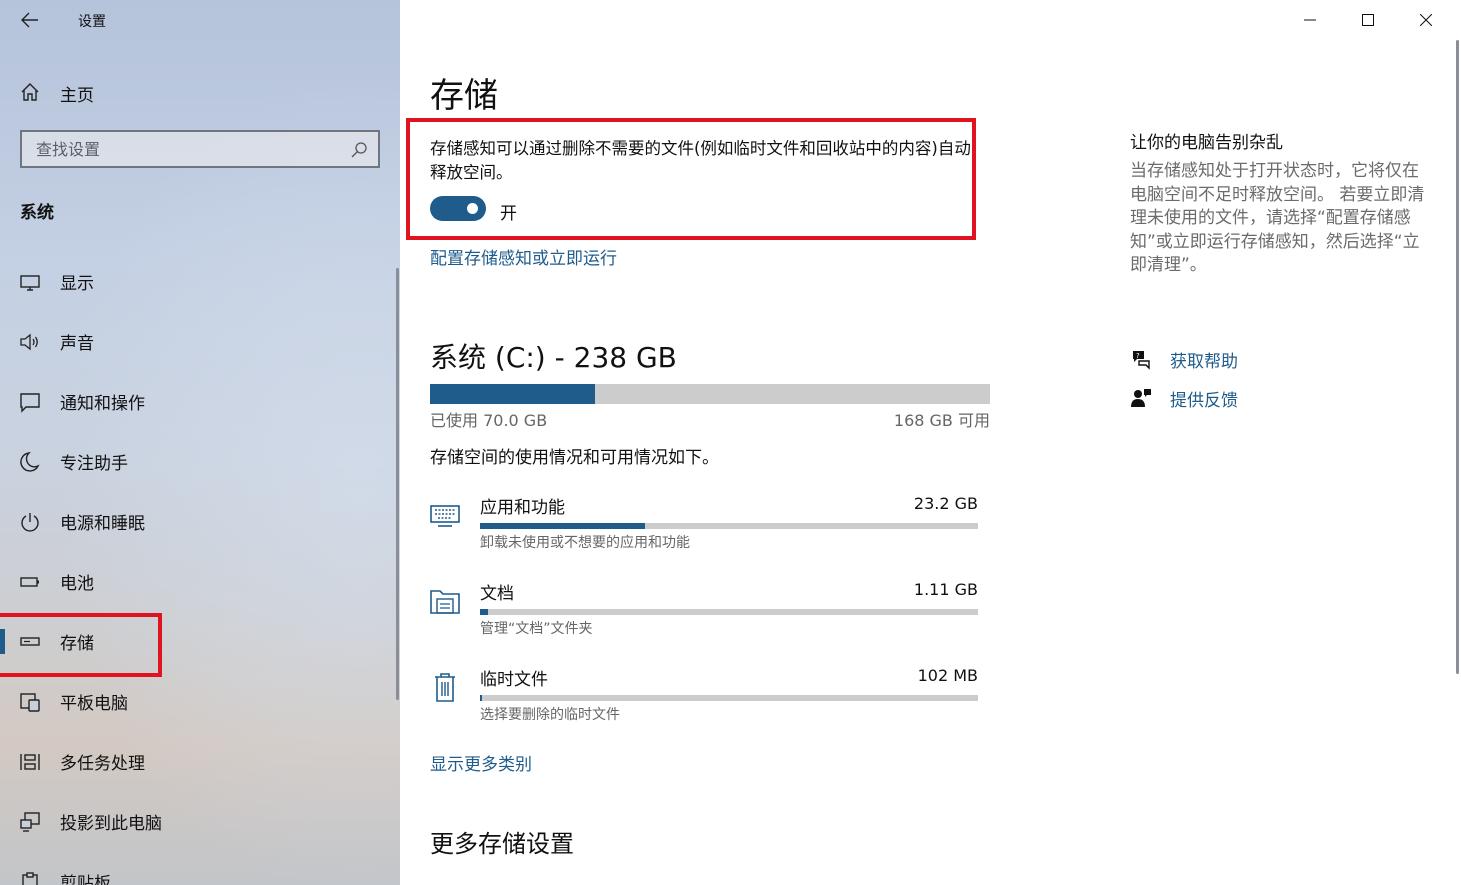  Describe the element at coordinates (30, 92) in the screenshot. I see `home-icon` at that location.